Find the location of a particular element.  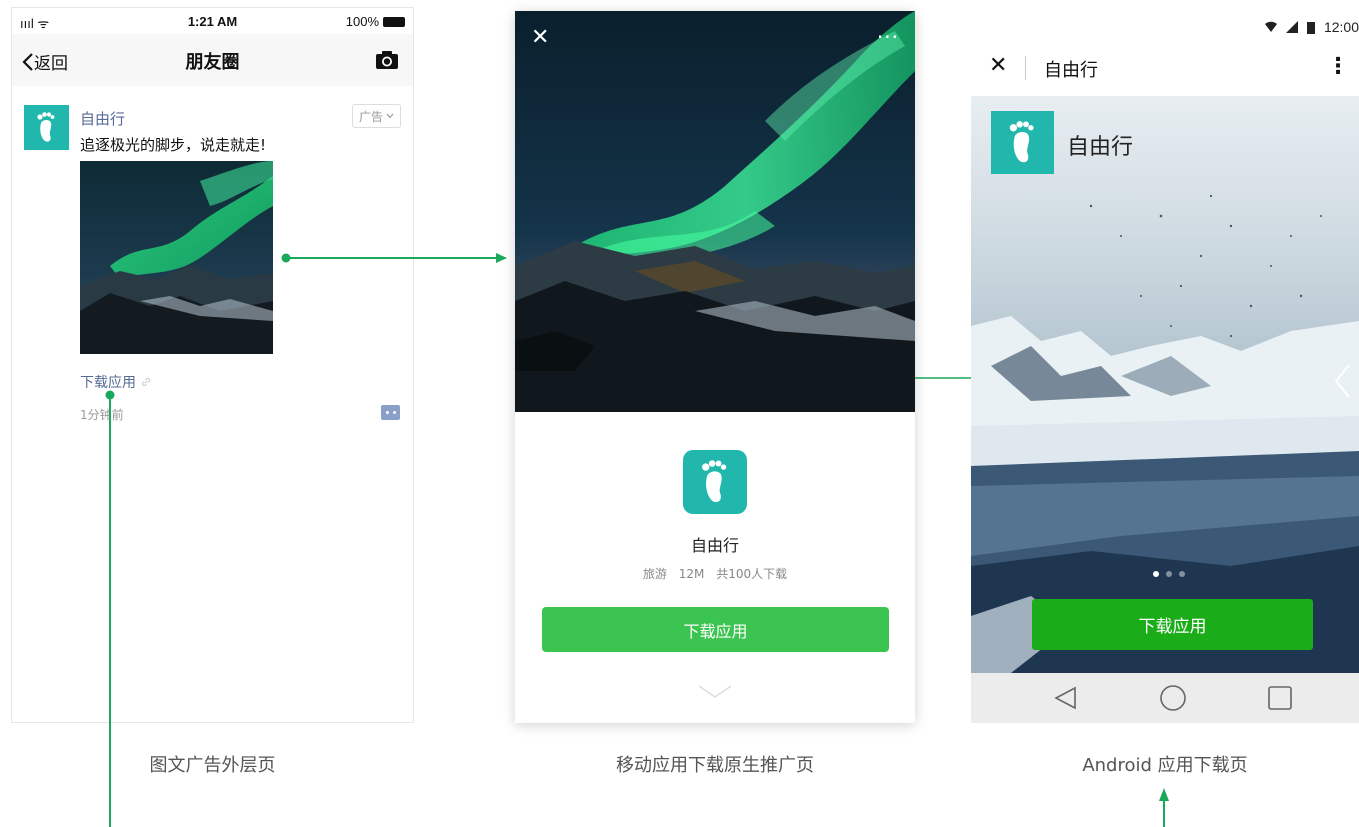

ad-badge: 广告 is located at coordinates (376, 116).